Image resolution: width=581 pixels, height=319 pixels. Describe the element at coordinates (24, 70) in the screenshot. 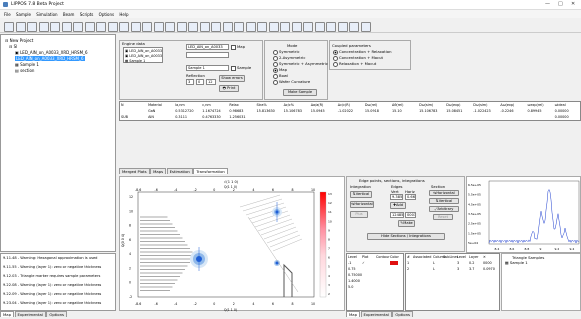

I see `tree-item: ▤ section` at that location.